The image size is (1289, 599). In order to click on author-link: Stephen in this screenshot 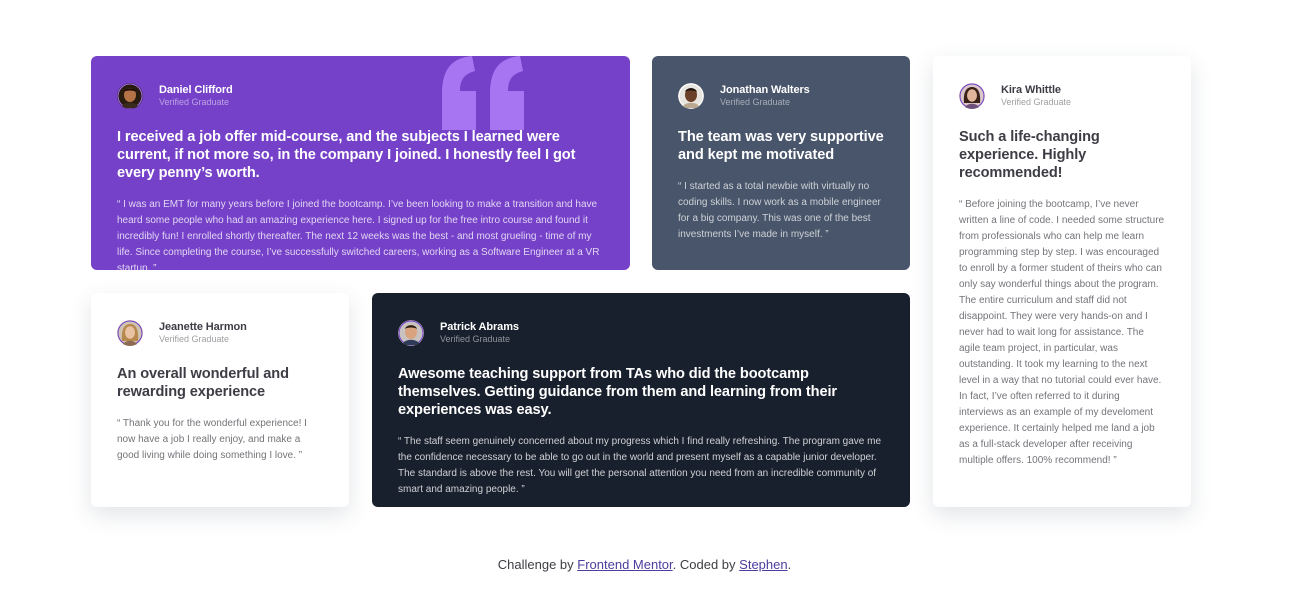, I will do `click(763, 564)`.